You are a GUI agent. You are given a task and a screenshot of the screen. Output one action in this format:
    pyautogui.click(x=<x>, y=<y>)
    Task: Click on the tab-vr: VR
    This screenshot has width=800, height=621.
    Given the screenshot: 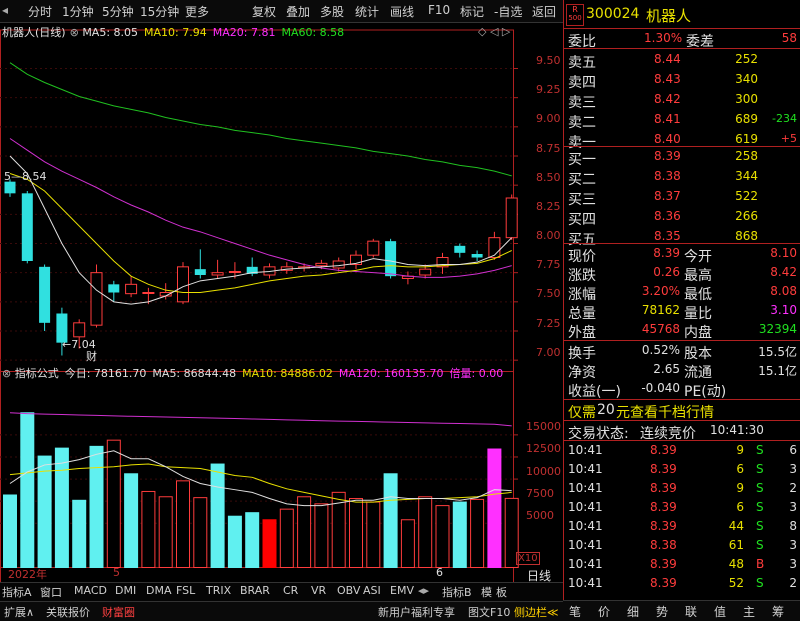 What is the action you would take?
    pyautogui.click(x=318, y=590)
    